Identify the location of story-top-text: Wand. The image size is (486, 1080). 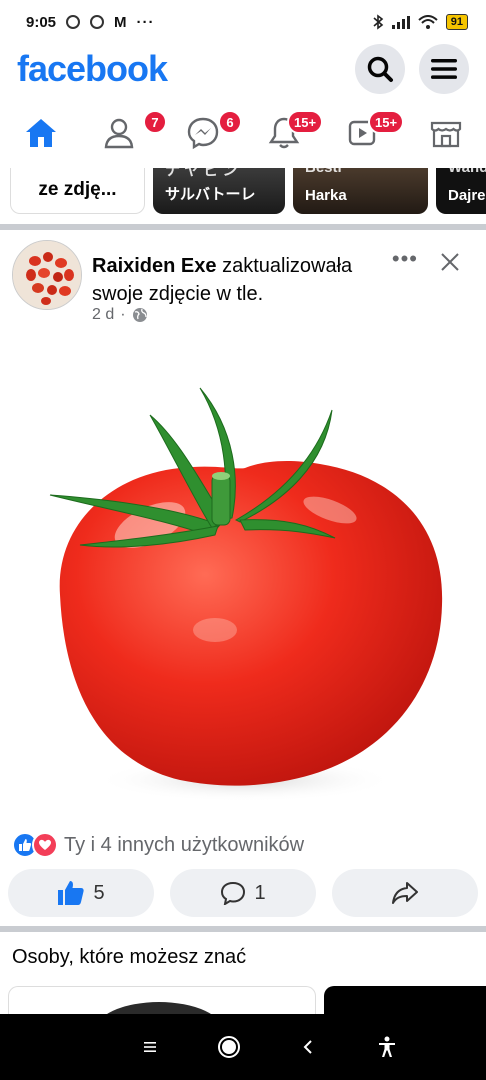
(467, 172).